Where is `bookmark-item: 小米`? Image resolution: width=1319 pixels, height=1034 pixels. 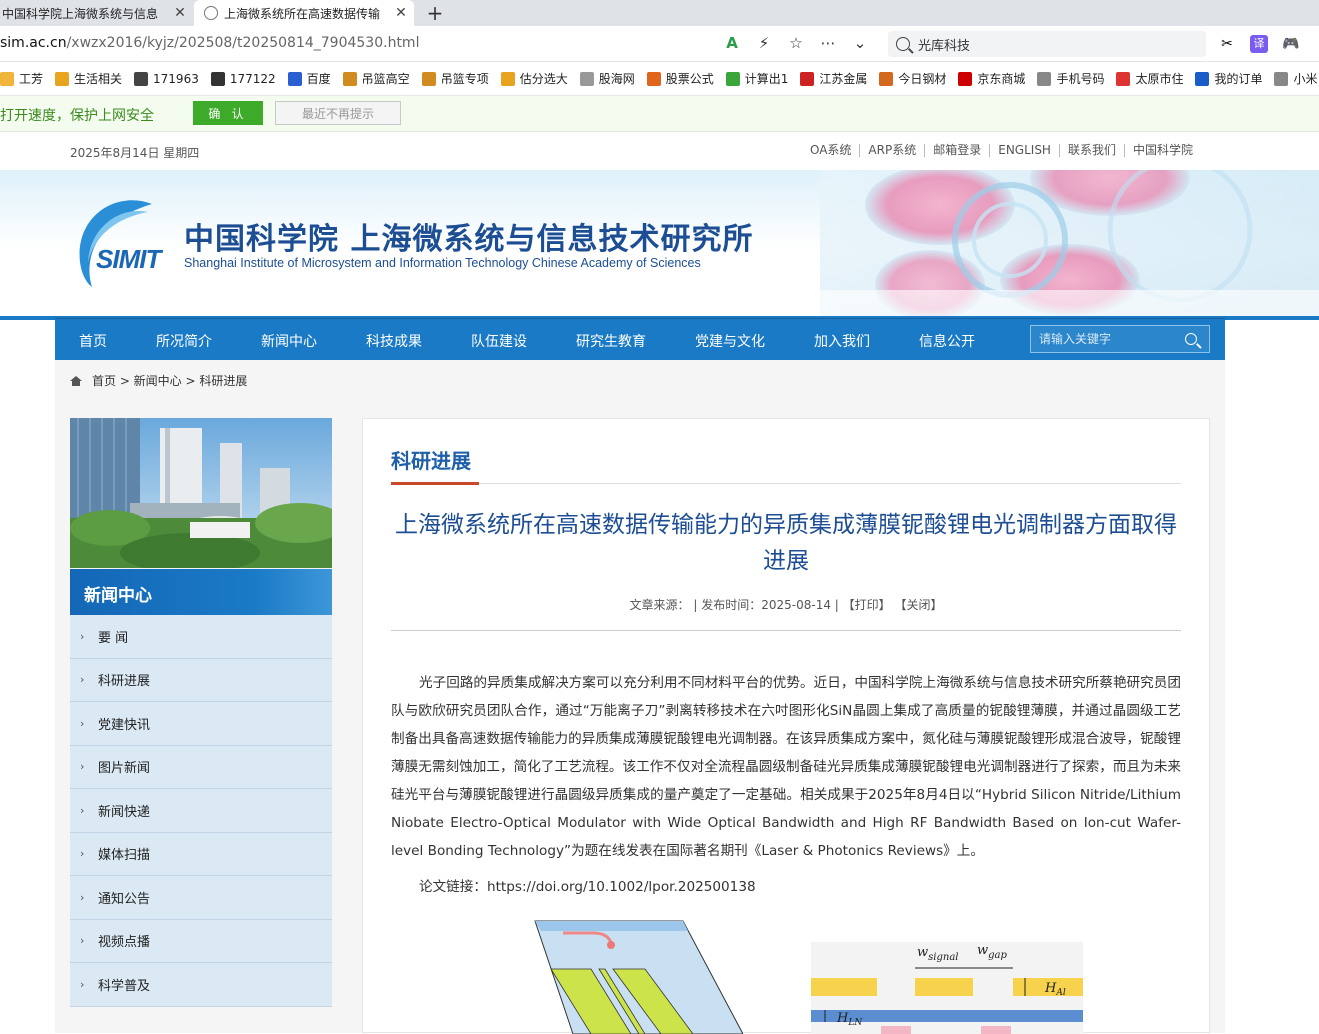 bookmark-item: 小米 is located at coordinates (1296, 78).